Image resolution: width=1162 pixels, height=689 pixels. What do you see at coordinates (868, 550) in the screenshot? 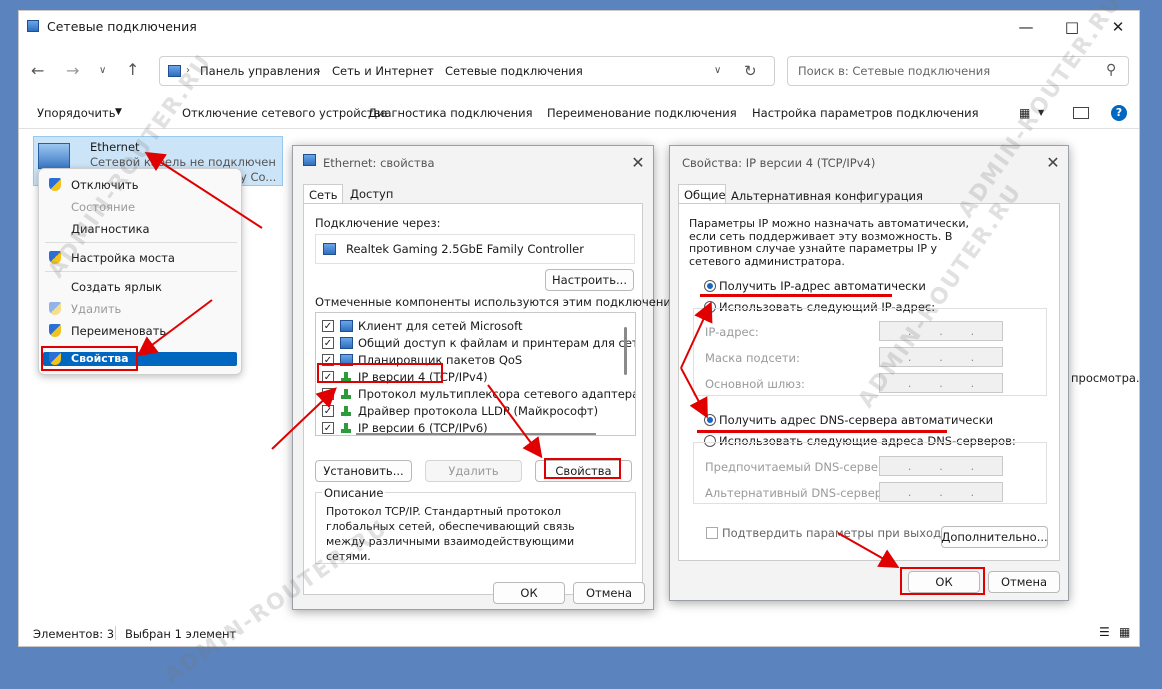
I see `arrow-to-ok` at bounding box center [868, 550].